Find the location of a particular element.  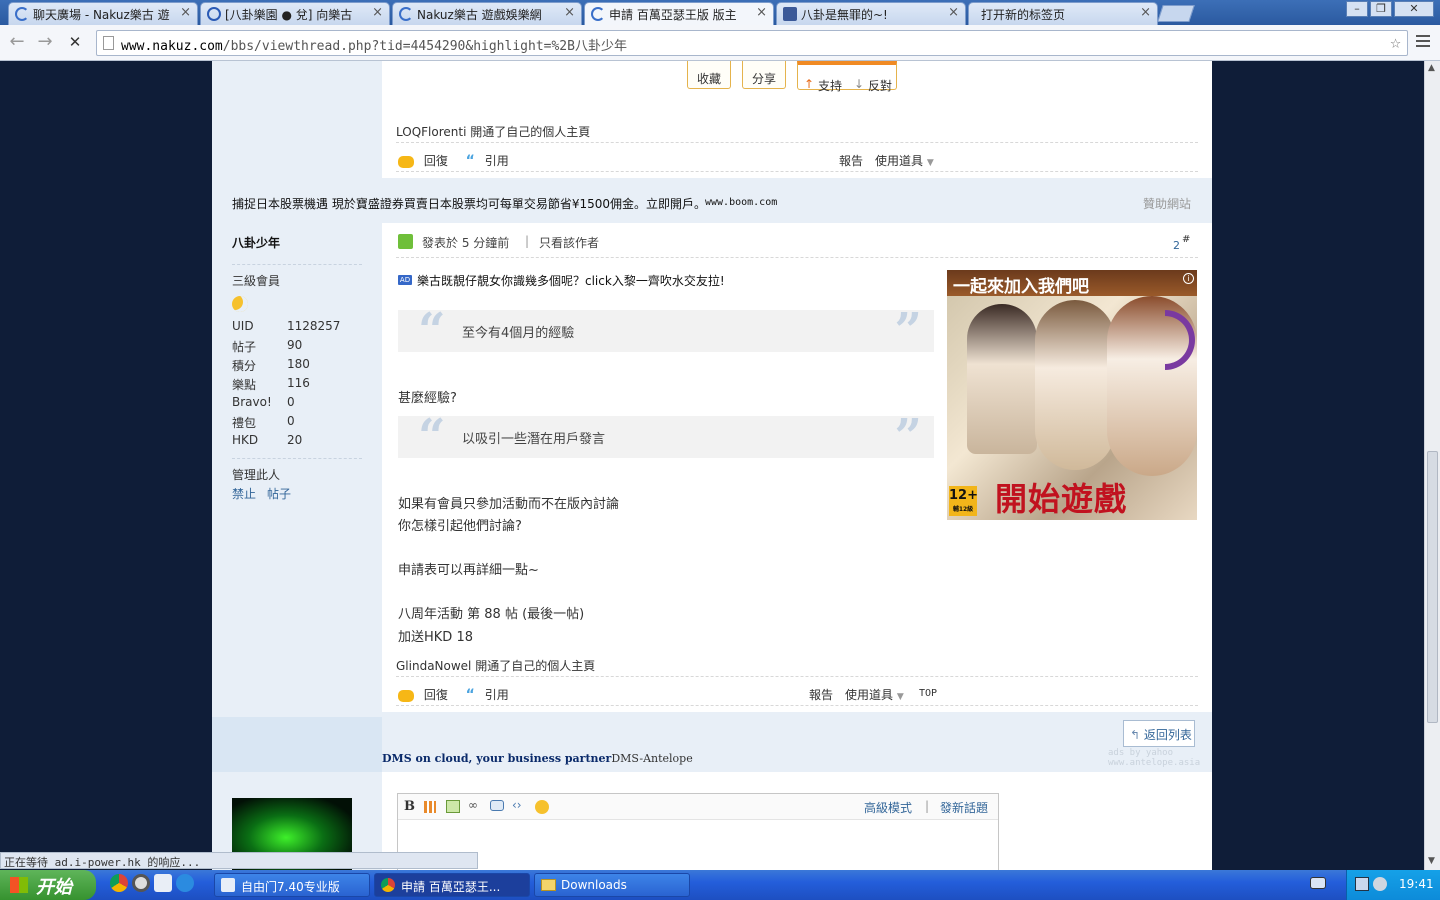

bold-icon: B is located at coordinates (409, 806).